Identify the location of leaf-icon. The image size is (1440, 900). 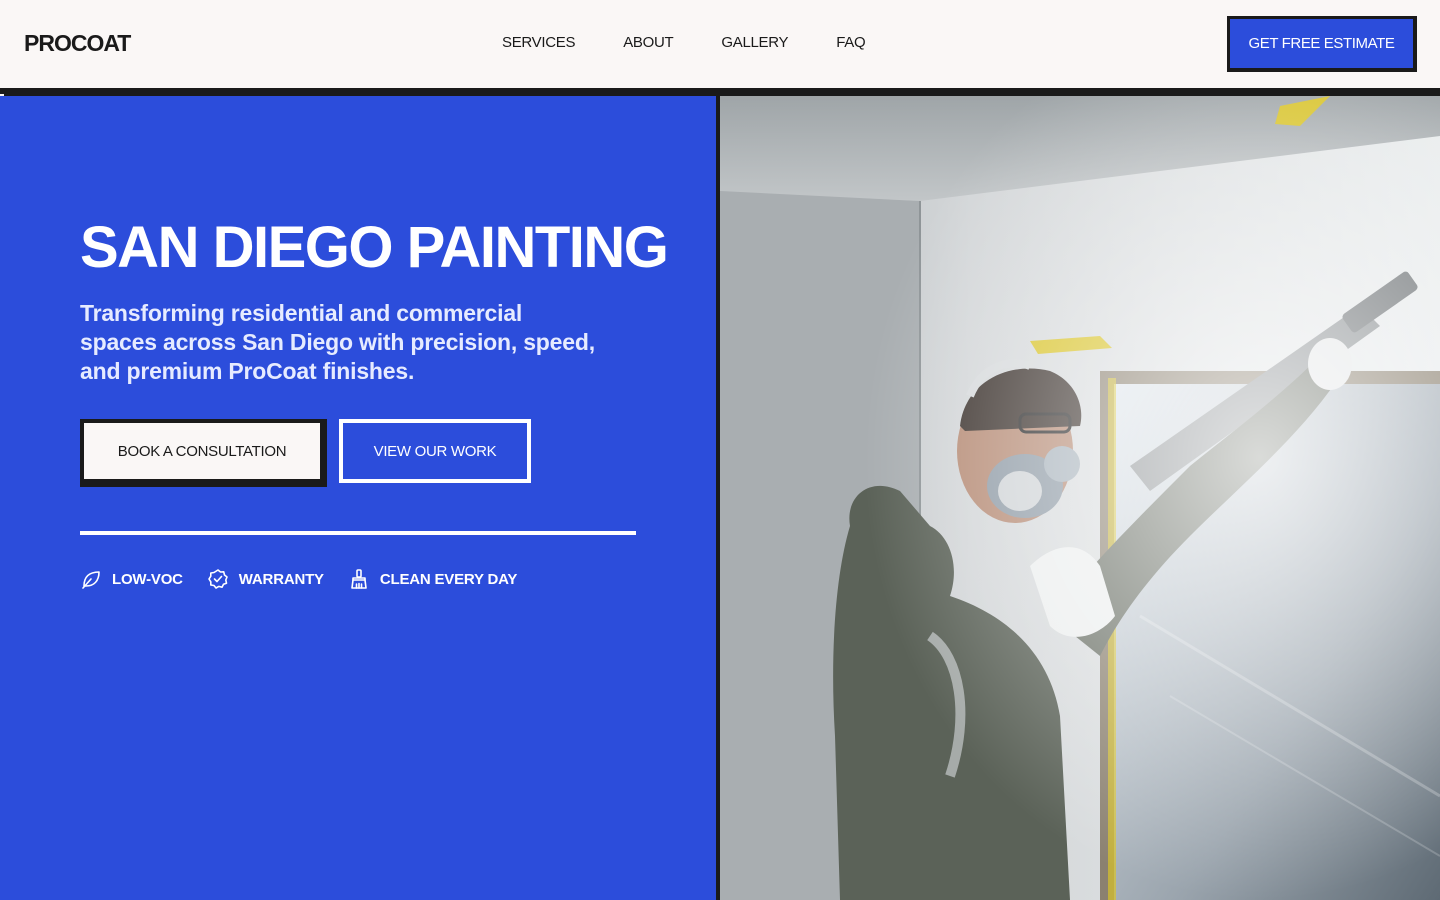
(91, 579).